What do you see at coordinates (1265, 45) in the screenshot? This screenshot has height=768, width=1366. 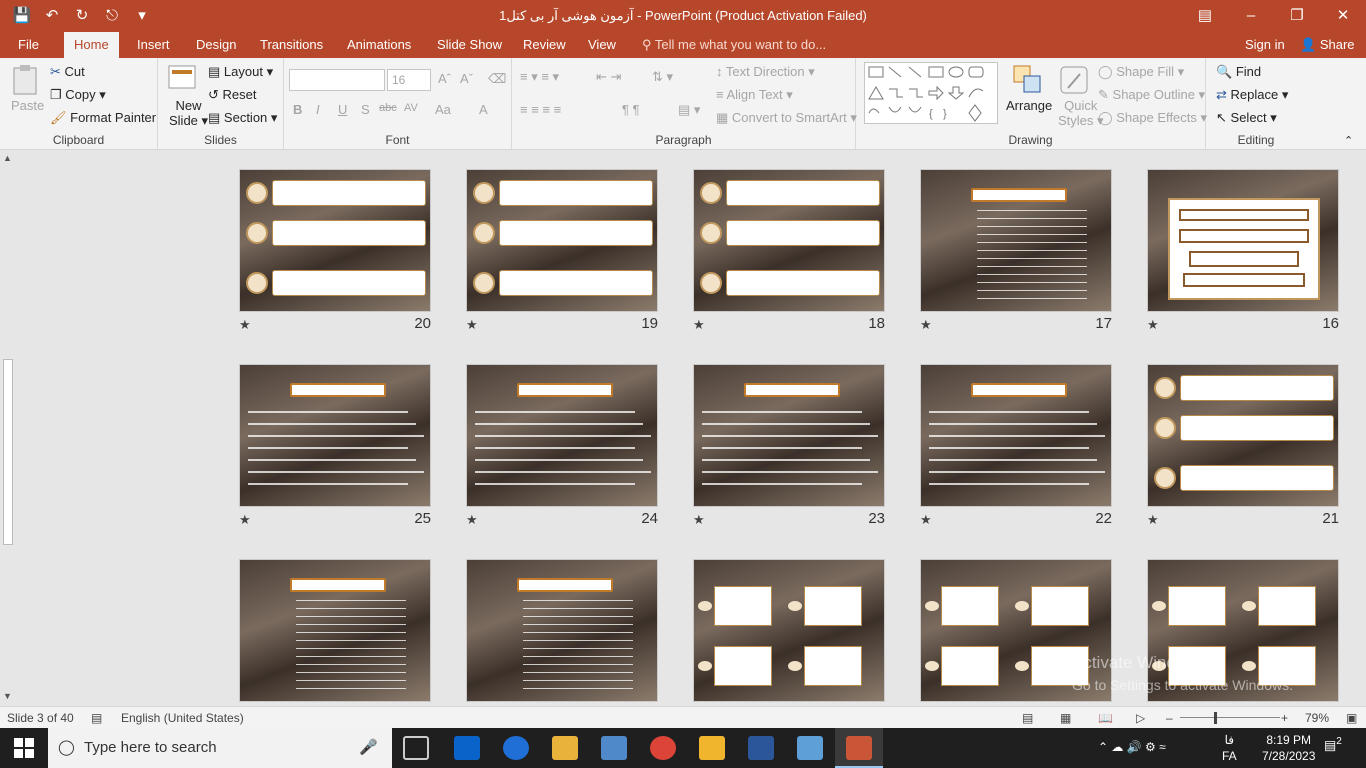 I see `sign-in-link: Sign in` at bounding box center [1265, 45].